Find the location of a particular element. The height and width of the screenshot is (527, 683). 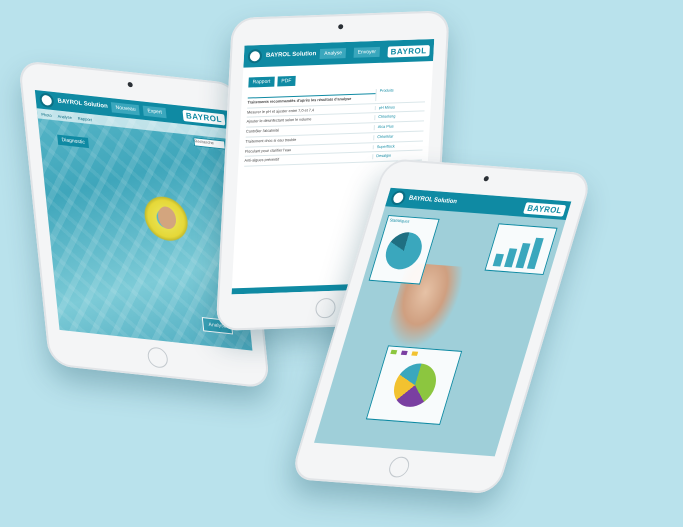

row-product-link: Alca Plus is located at coordinates (398, 127).